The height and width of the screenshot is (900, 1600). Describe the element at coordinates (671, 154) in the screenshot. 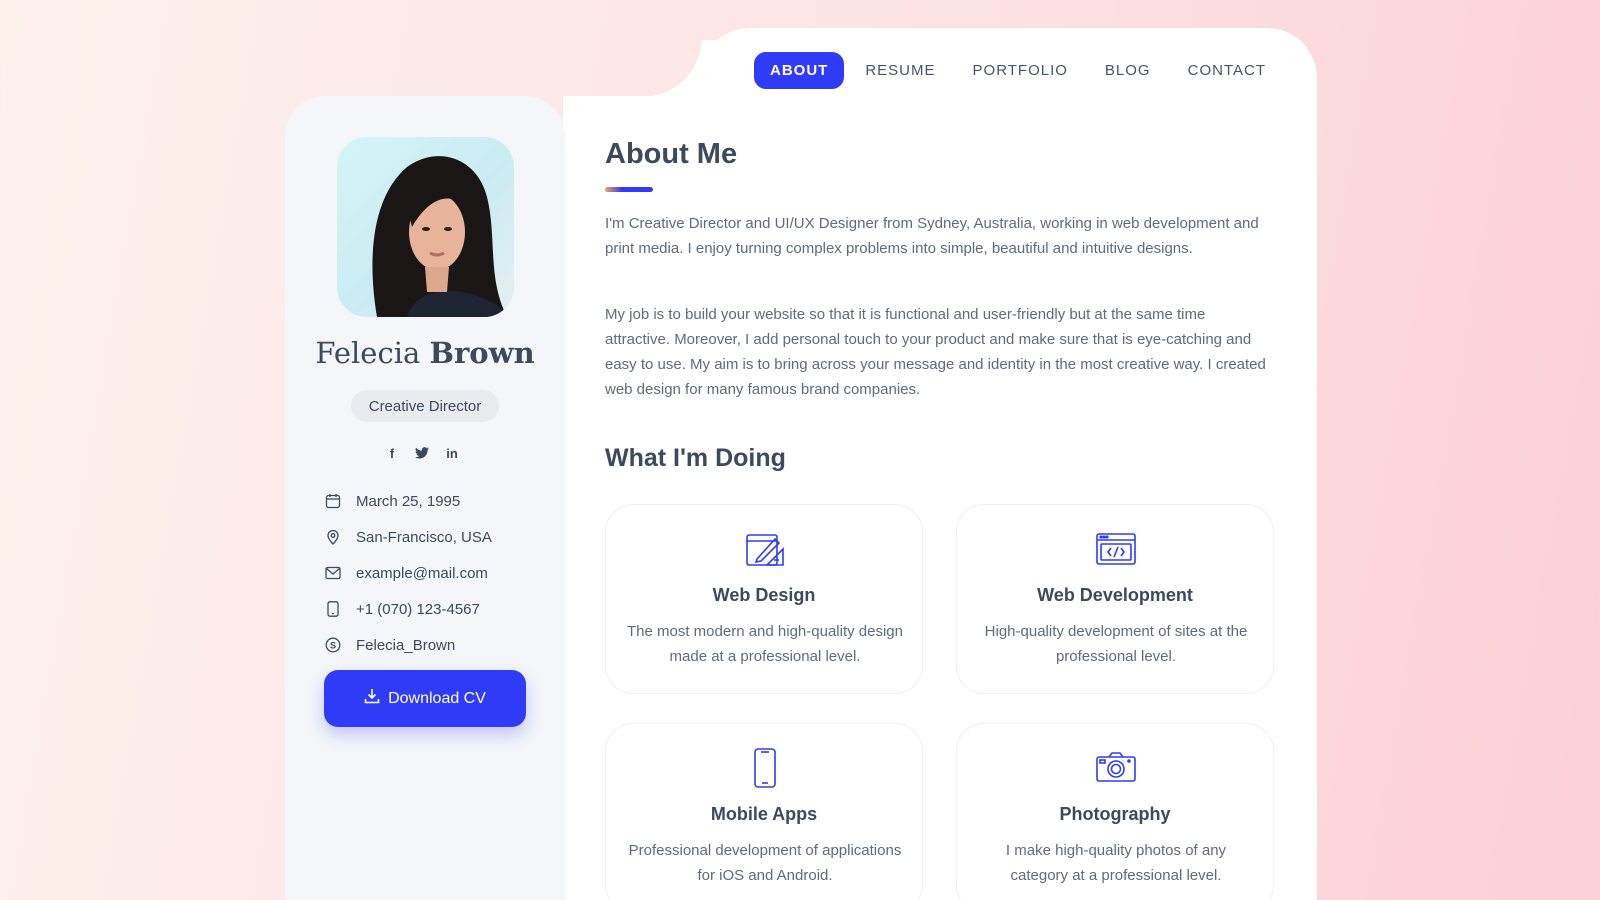

I see `about-title: About Me` at that location.